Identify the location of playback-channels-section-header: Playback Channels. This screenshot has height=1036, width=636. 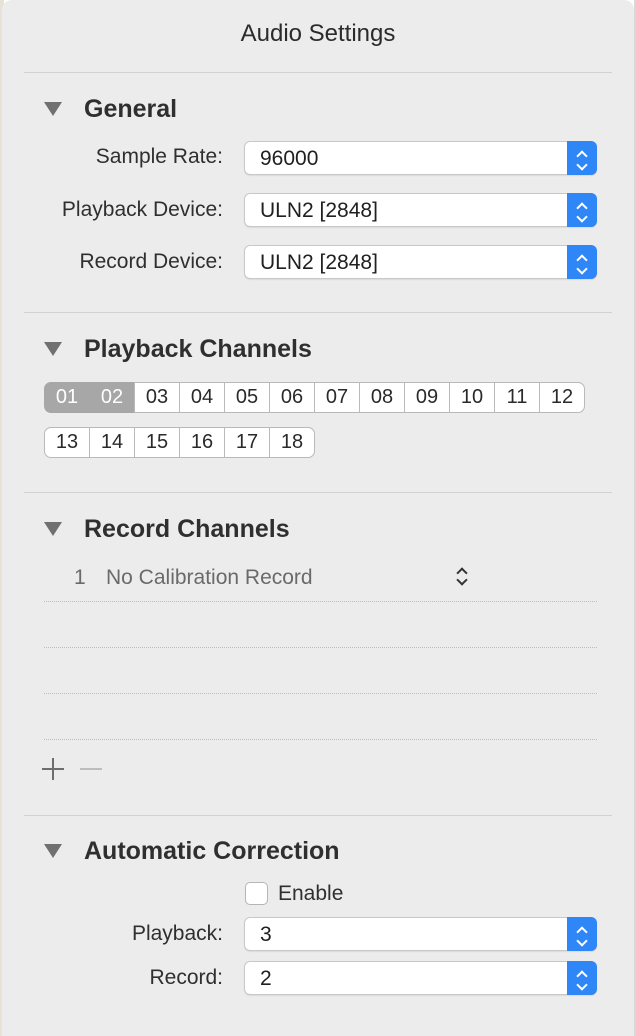
(178, 349).